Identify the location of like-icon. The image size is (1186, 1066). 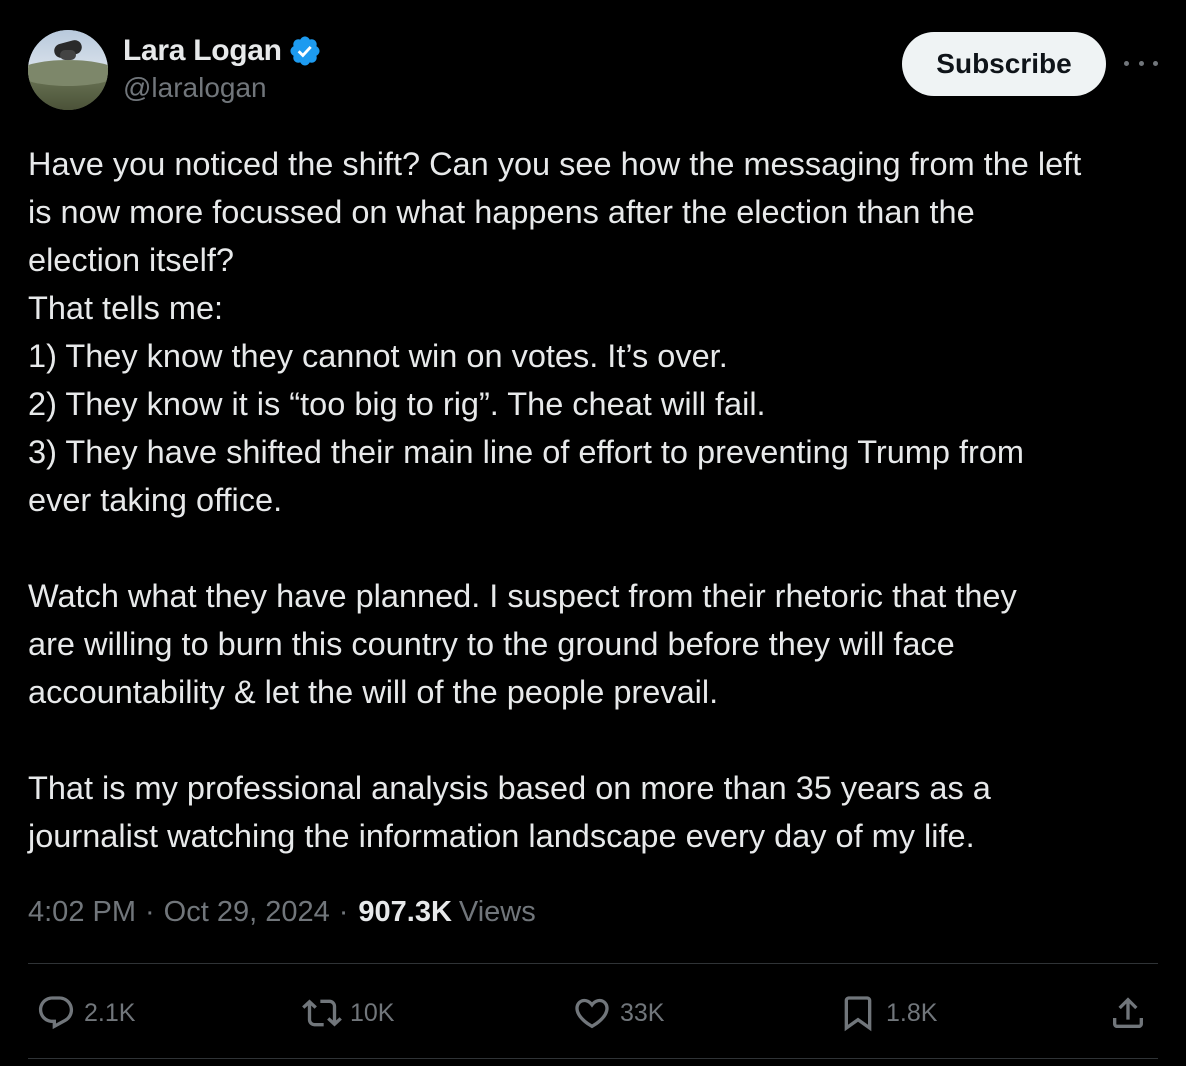
(592, 1013).